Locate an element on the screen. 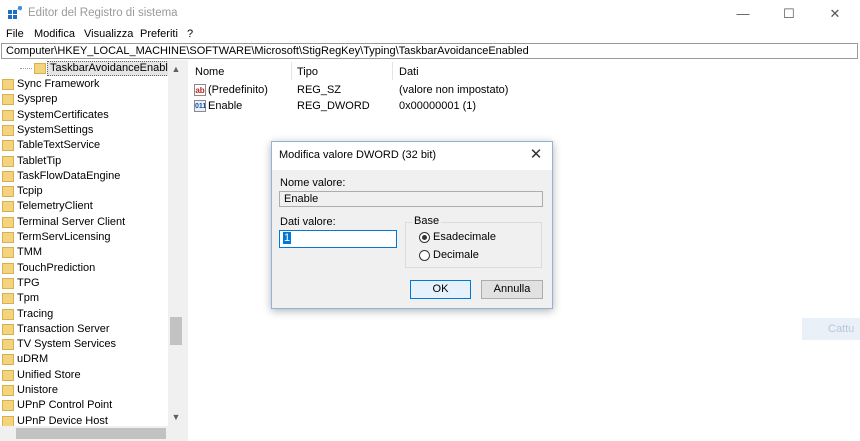 Image resolution: width=860 pixels, height=441 pixels. column-header-data: Dati is located at coordinates (409, 72).